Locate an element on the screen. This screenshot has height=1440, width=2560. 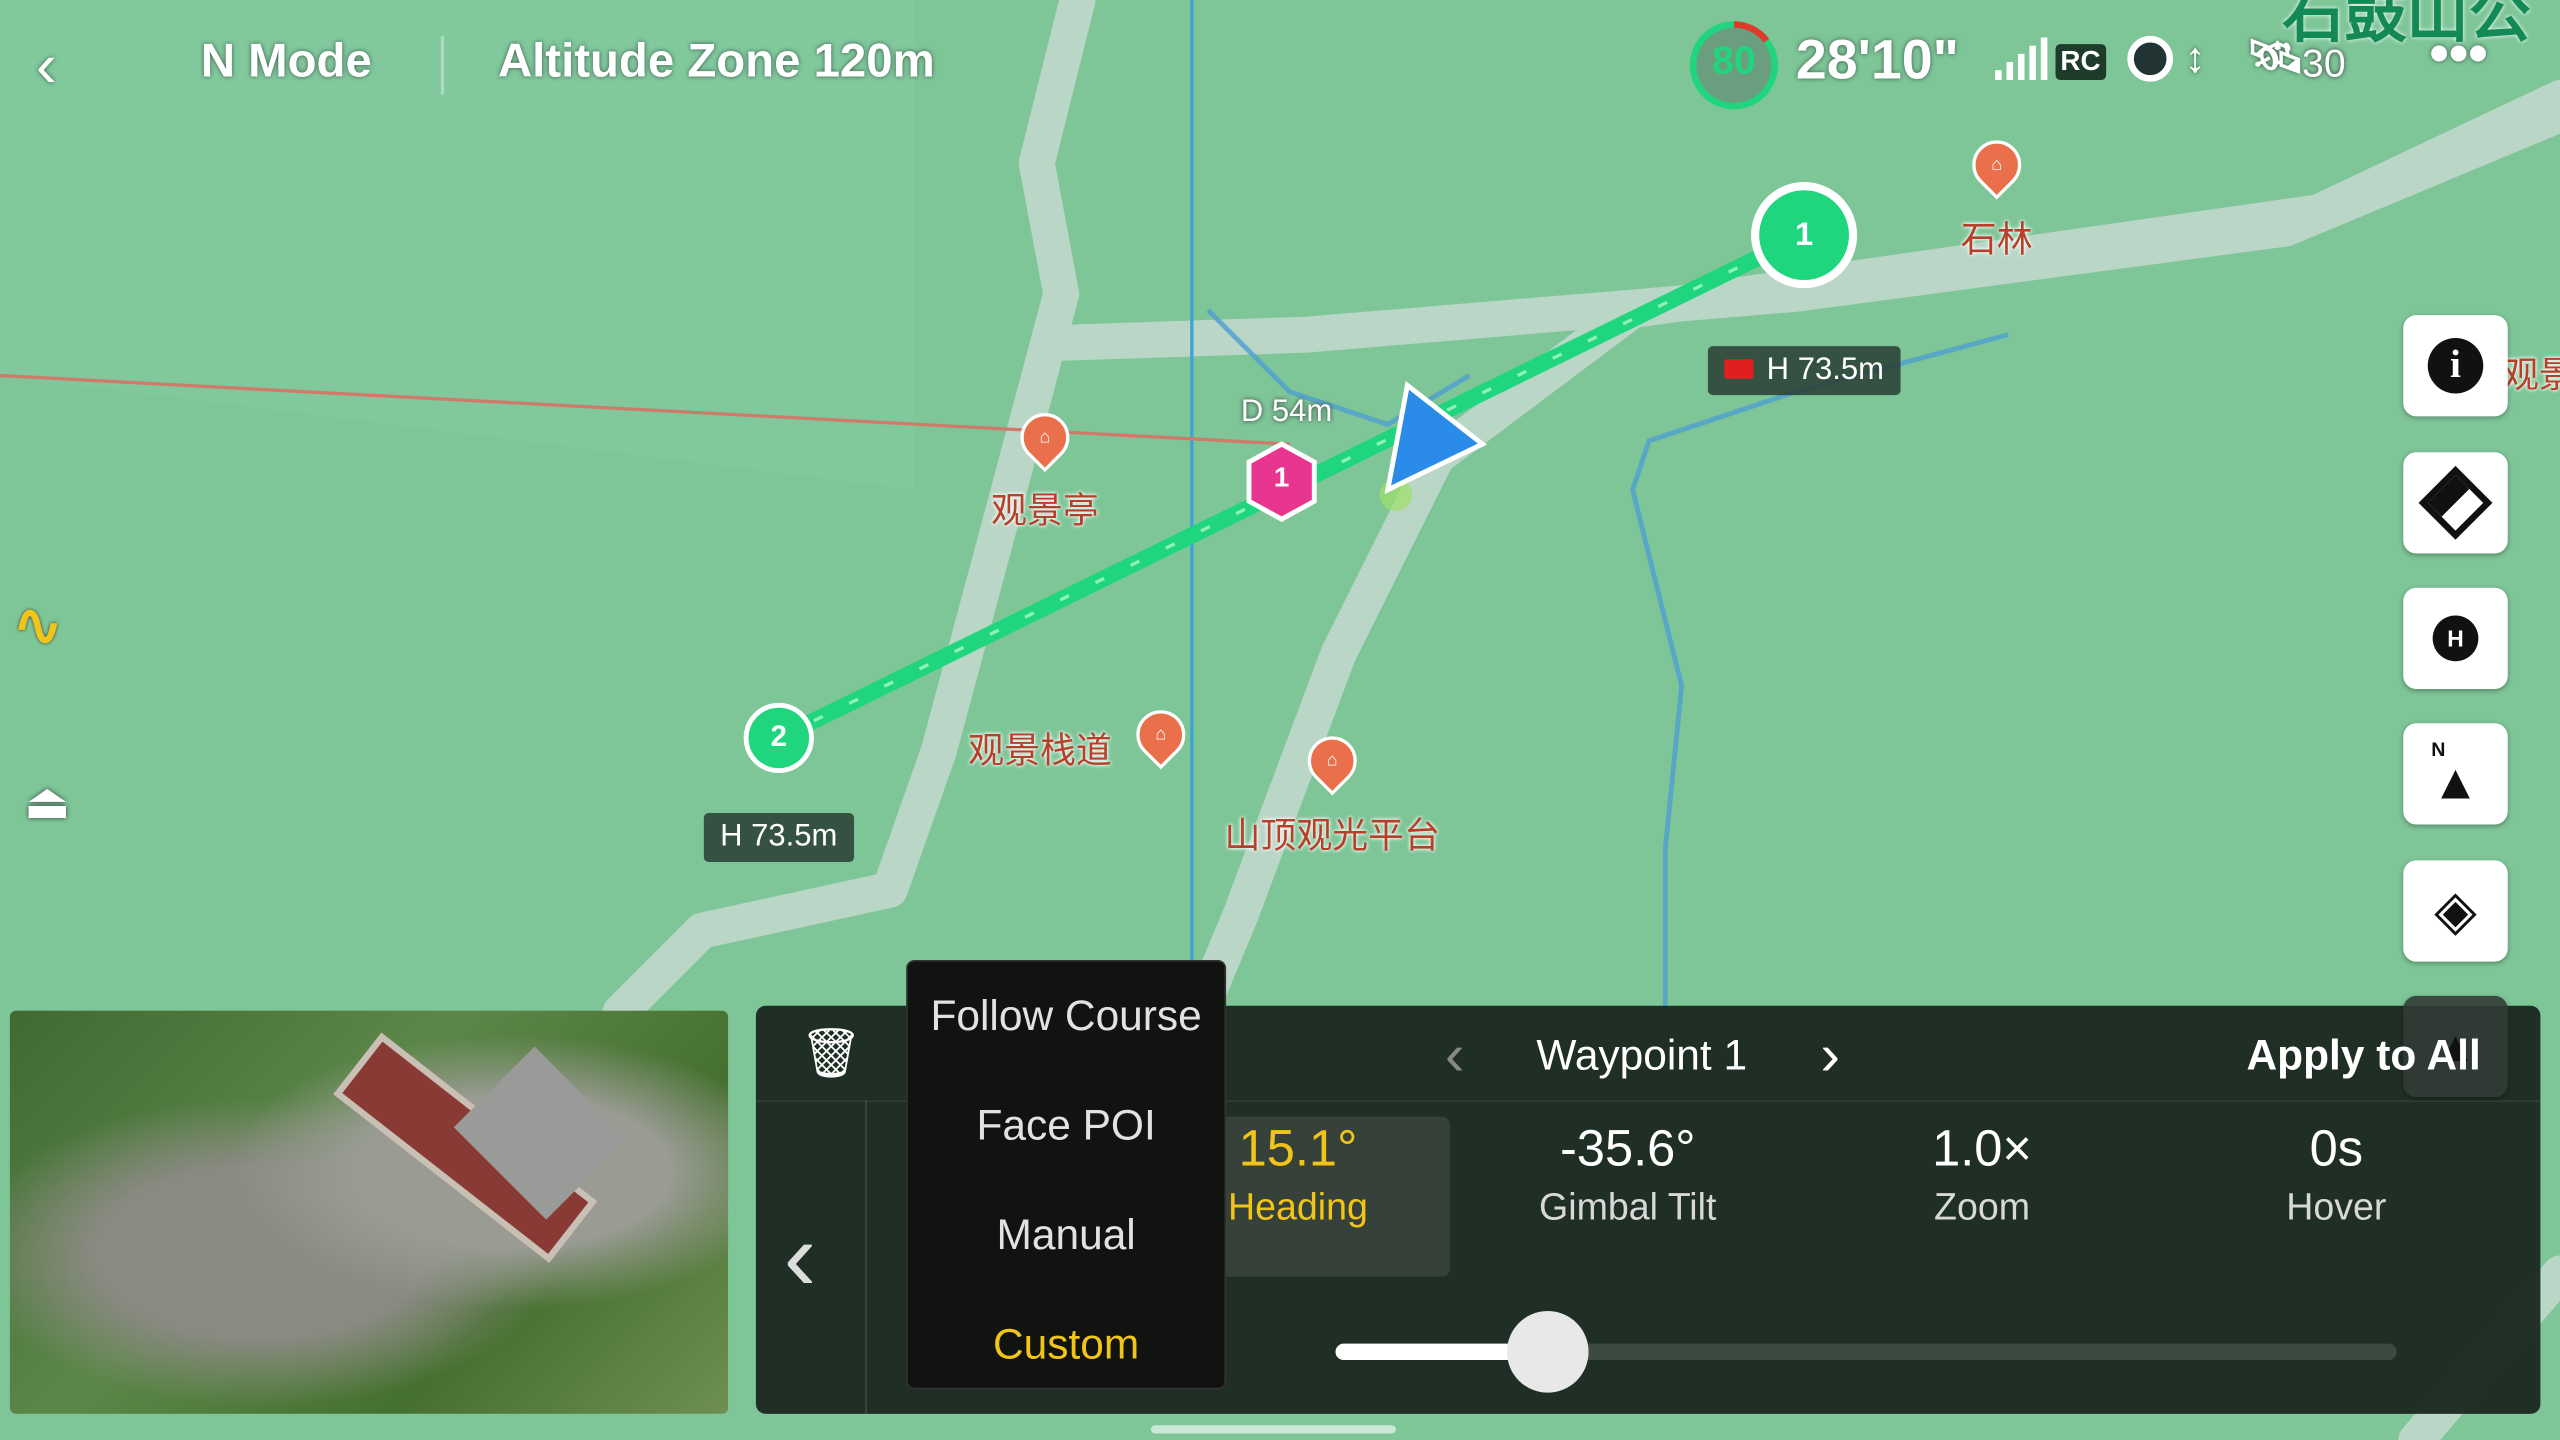
map-label: 观景栈道 is located at coordinates (1040, 750).